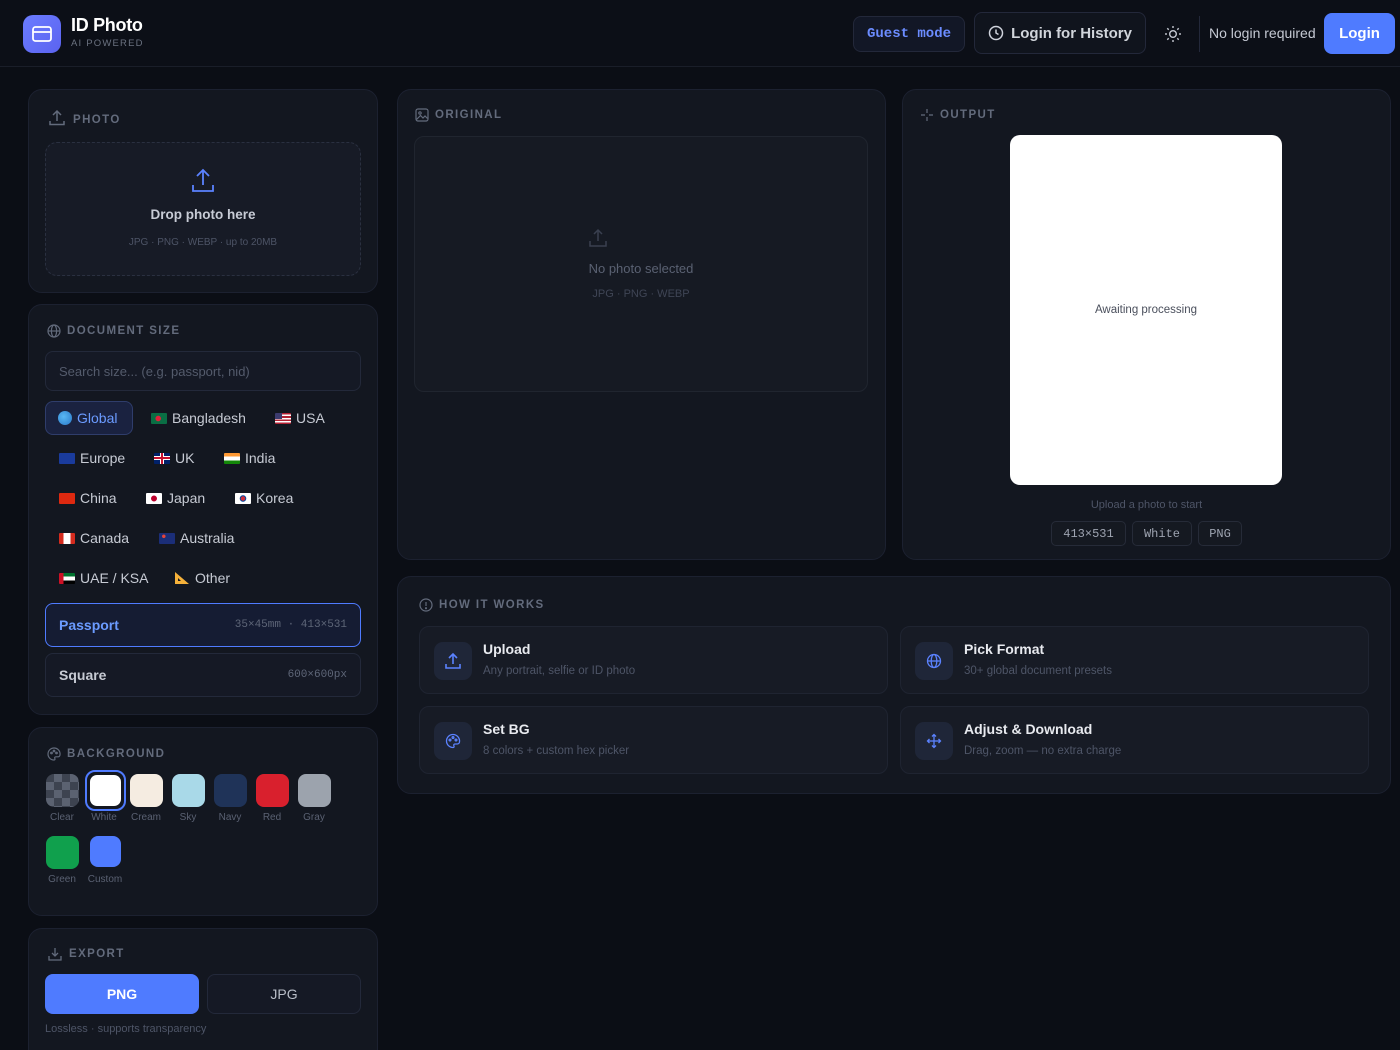 Image resolution: width=1400 pixels, height=1050 pixels. What do you see at coordinates (55, 954) in the screenshot?
I see `download-icon` at bounding box center [55, 954].